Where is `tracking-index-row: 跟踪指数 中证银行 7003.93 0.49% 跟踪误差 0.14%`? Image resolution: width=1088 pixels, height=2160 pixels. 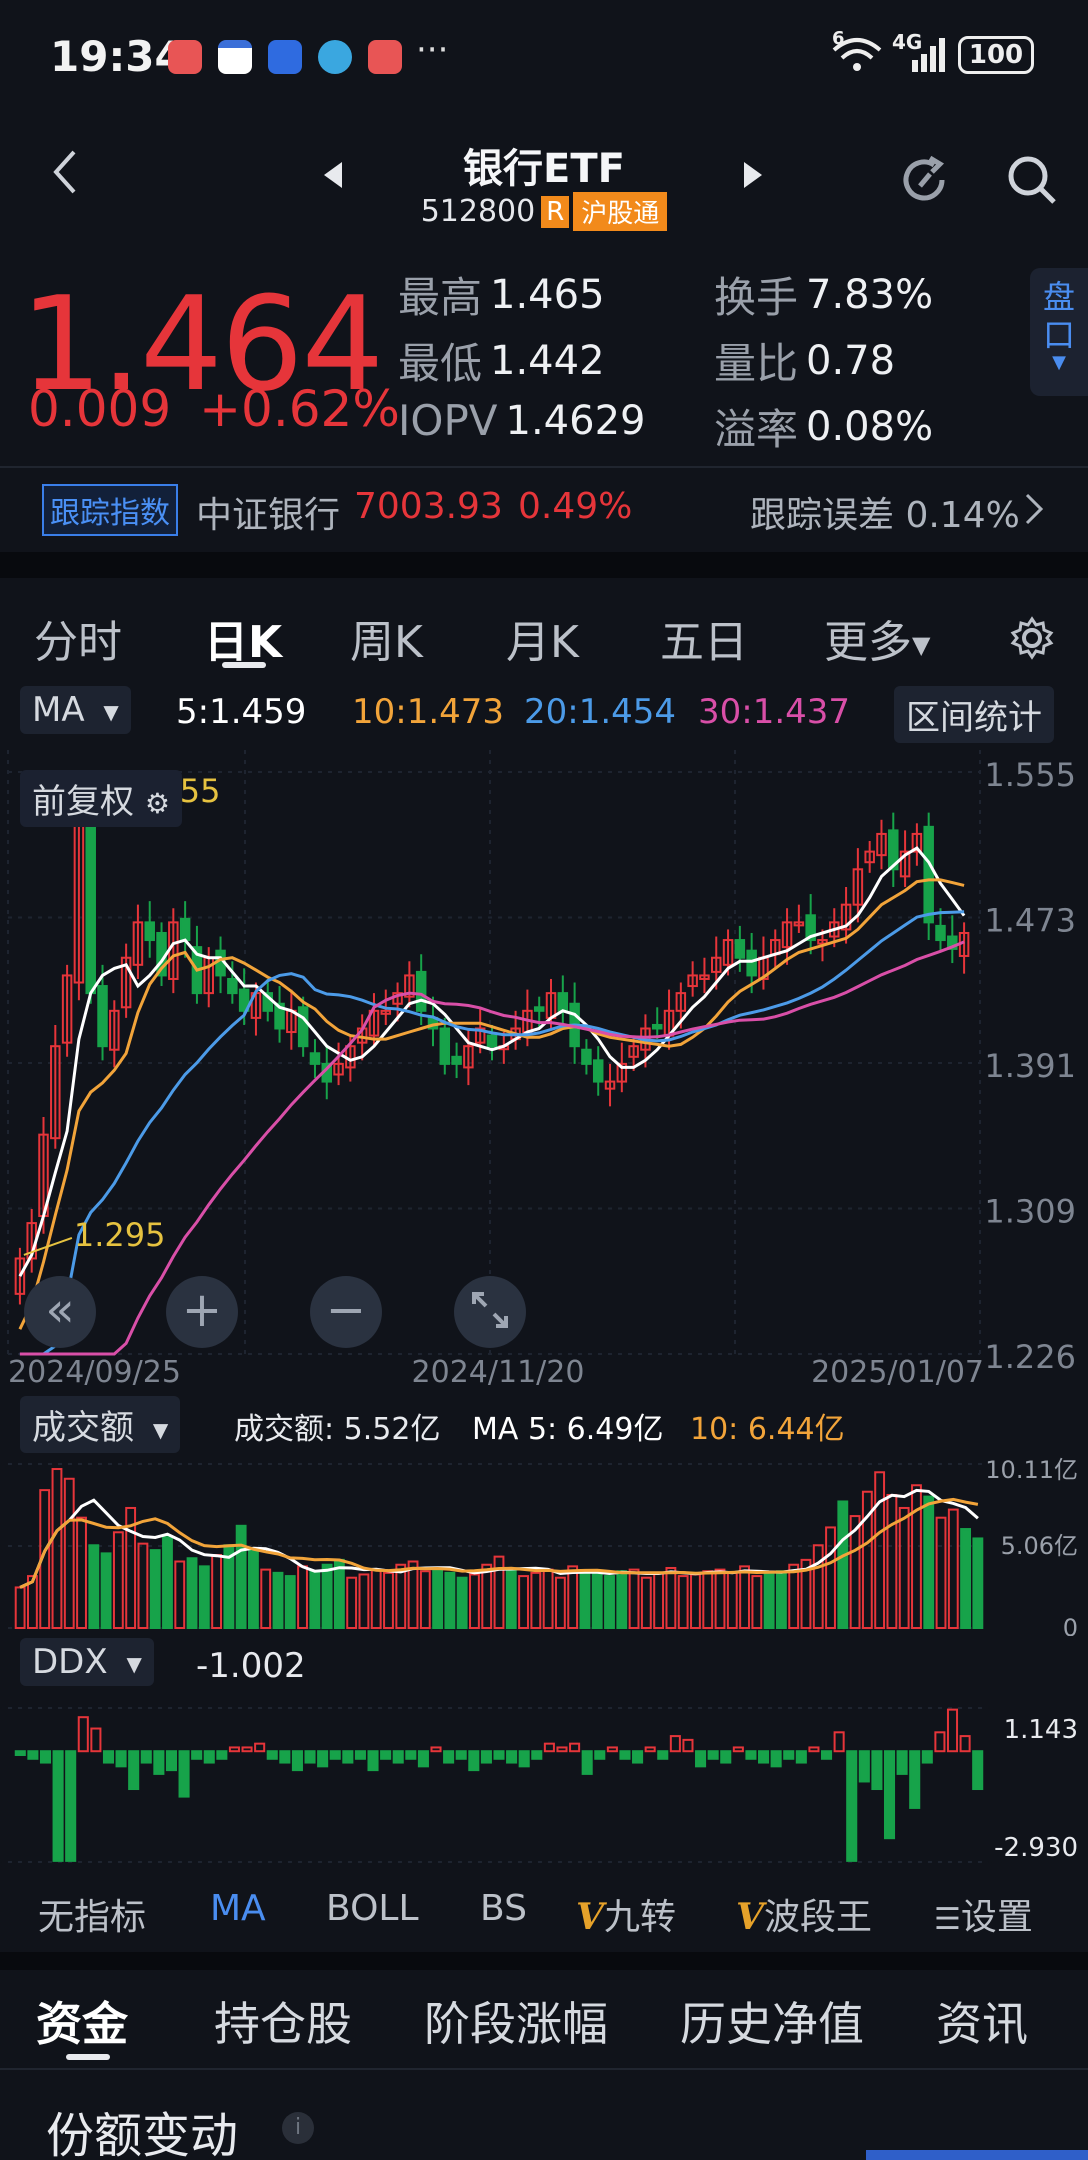 tracking-index-row: 跟踪指数 中证银行 7003.93 0.49% 跟踪误差 0.14% is located at coordinates (544, 511).